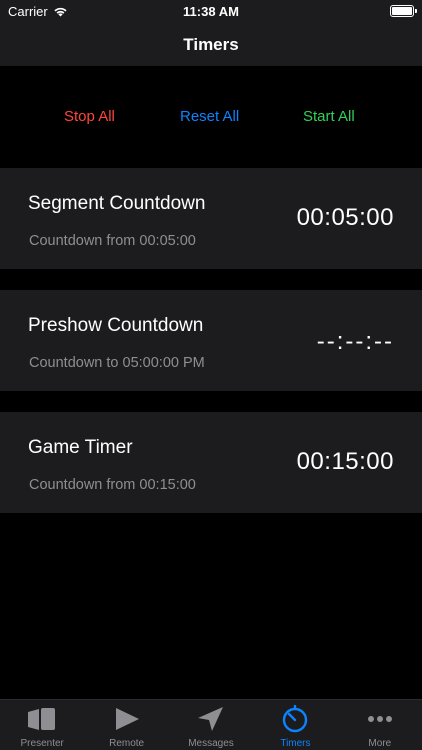  Describe the element at coordinates (42, 743) in the screenshot. I see `tab-label: Presenter` at that location.